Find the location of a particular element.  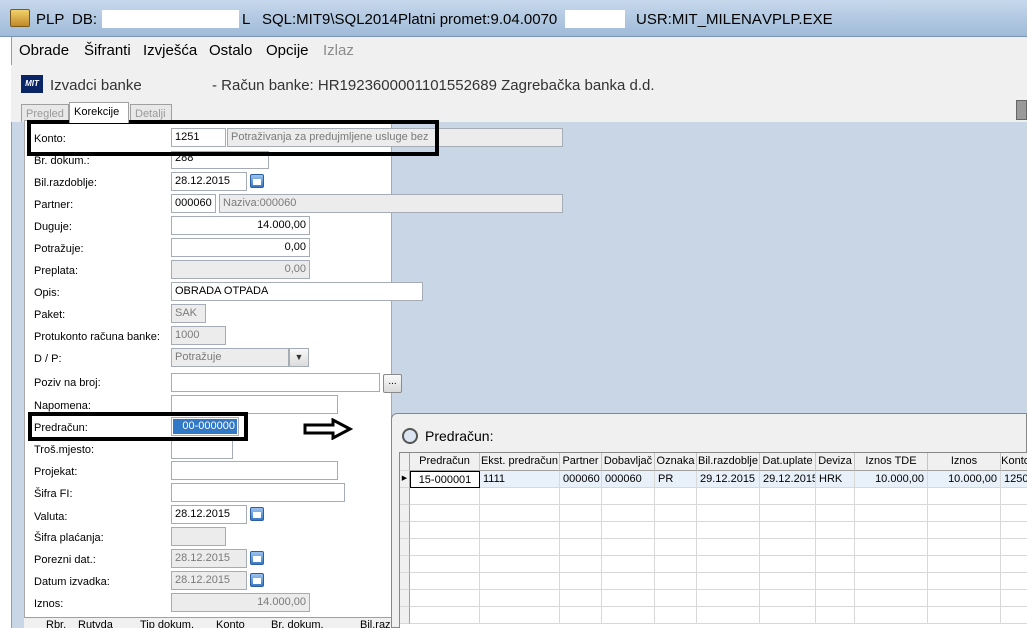

grid-col-rbr: Rbr. is located at coordinates (56, 623).